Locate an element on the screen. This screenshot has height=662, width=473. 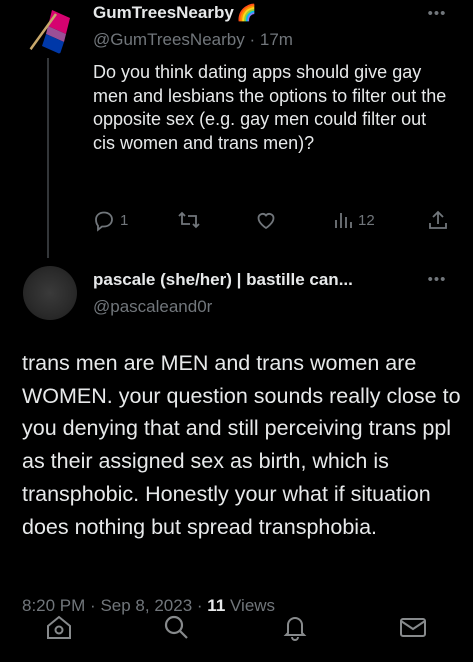
share-button is located at coordinates (438, 220).